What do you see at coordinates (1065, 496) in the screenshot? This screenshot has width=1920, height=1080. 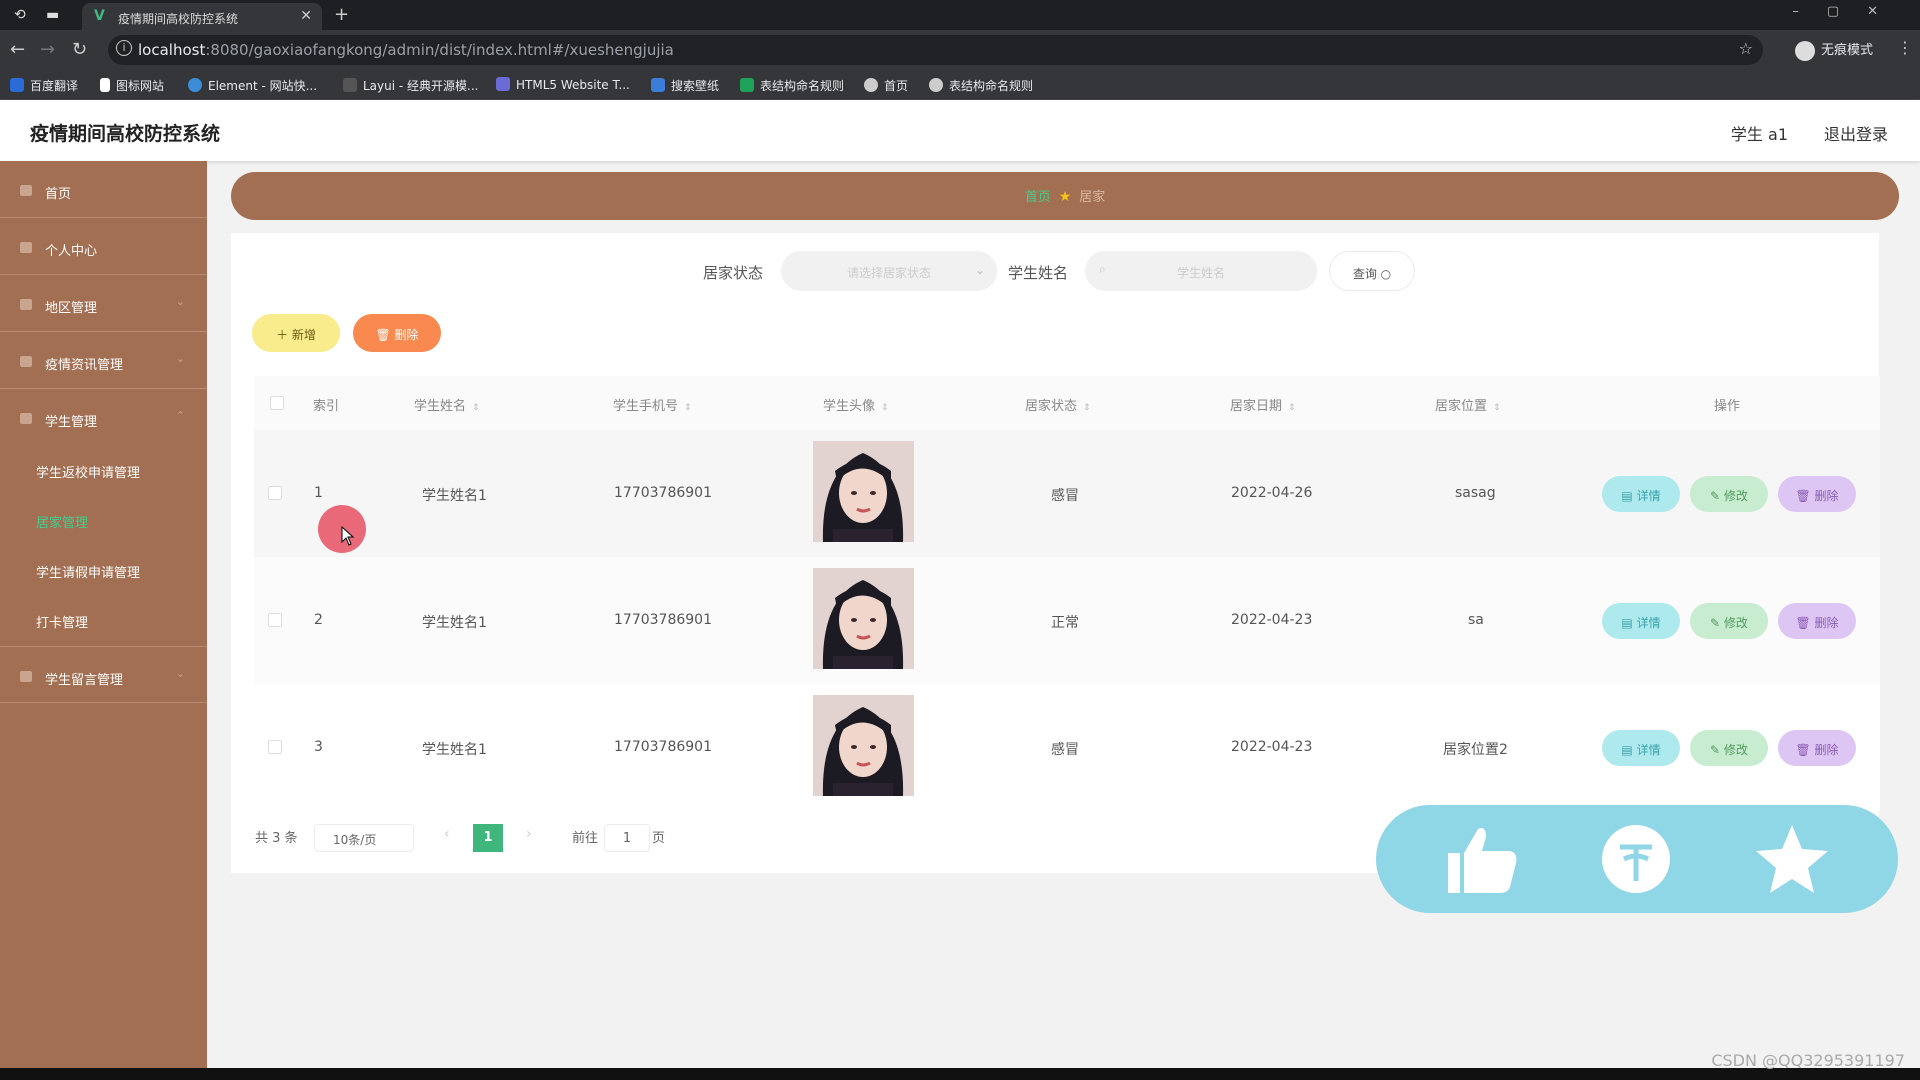 I see `cell-status: 感冒` at bounding box center [1065, 496].